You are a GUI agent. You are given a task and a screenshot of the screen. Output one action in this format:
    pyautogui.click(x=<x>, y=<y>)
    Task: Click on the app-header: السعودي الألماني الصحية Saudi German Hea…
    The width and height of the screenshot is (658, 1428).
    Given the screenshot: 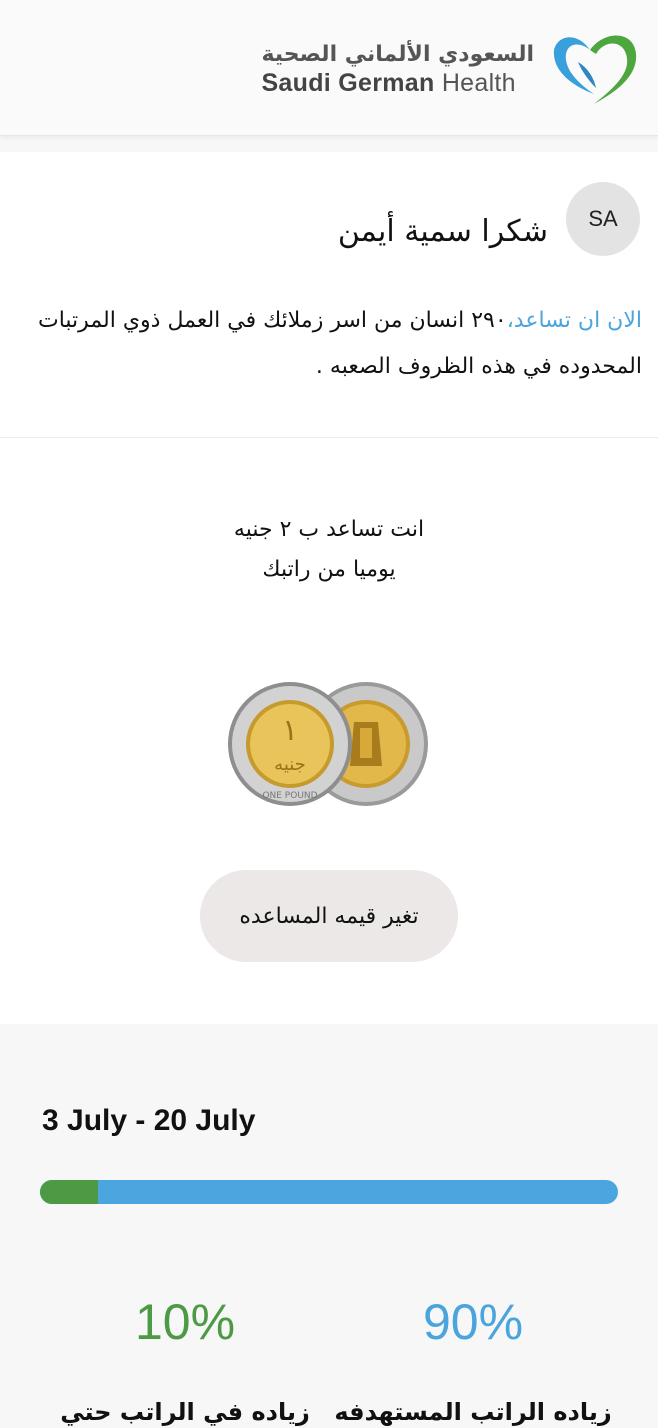 What is the action you would take?
    pyautogui.click(x=329, y=68)
    